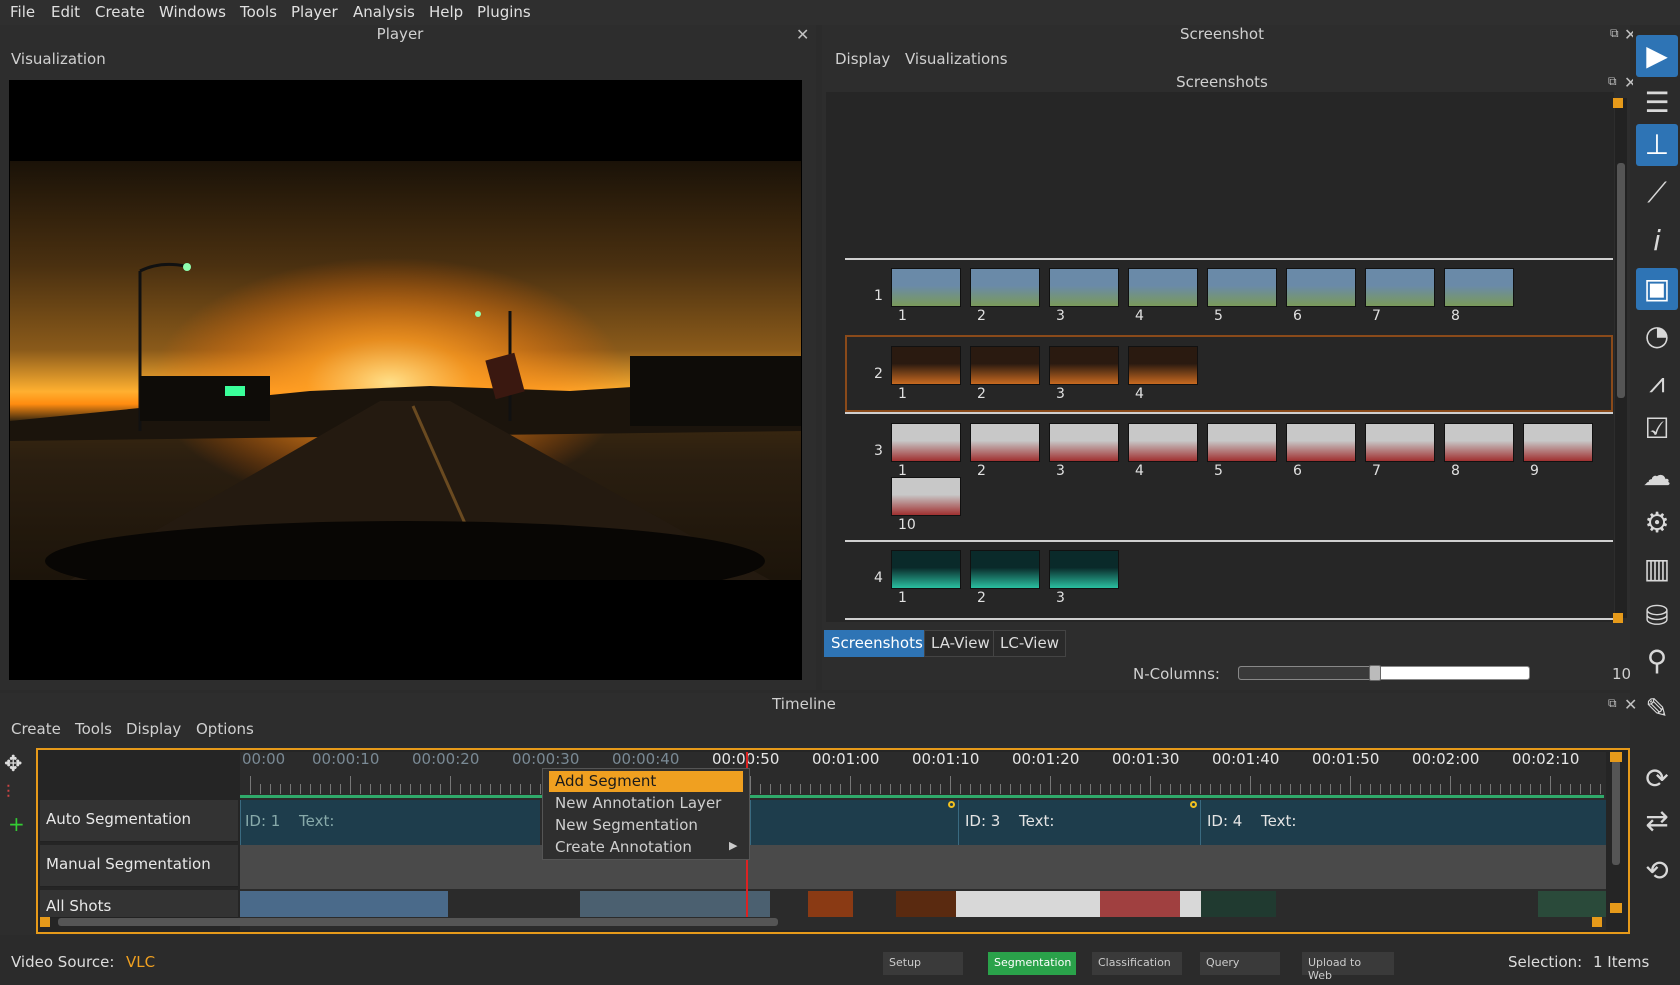 The width and height of the screenshot is (1680, 985). I want to click on vocabulary-icon: ⟋, so click(1657, 193).